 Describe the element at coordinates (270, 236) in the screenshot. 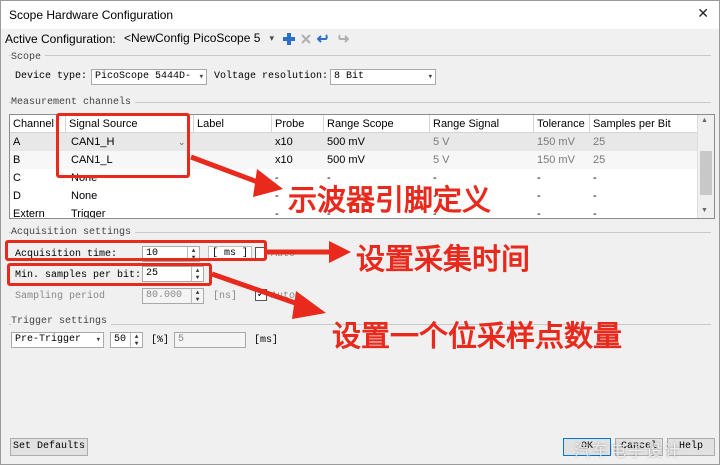

I see `annotation-arrows` at that location.